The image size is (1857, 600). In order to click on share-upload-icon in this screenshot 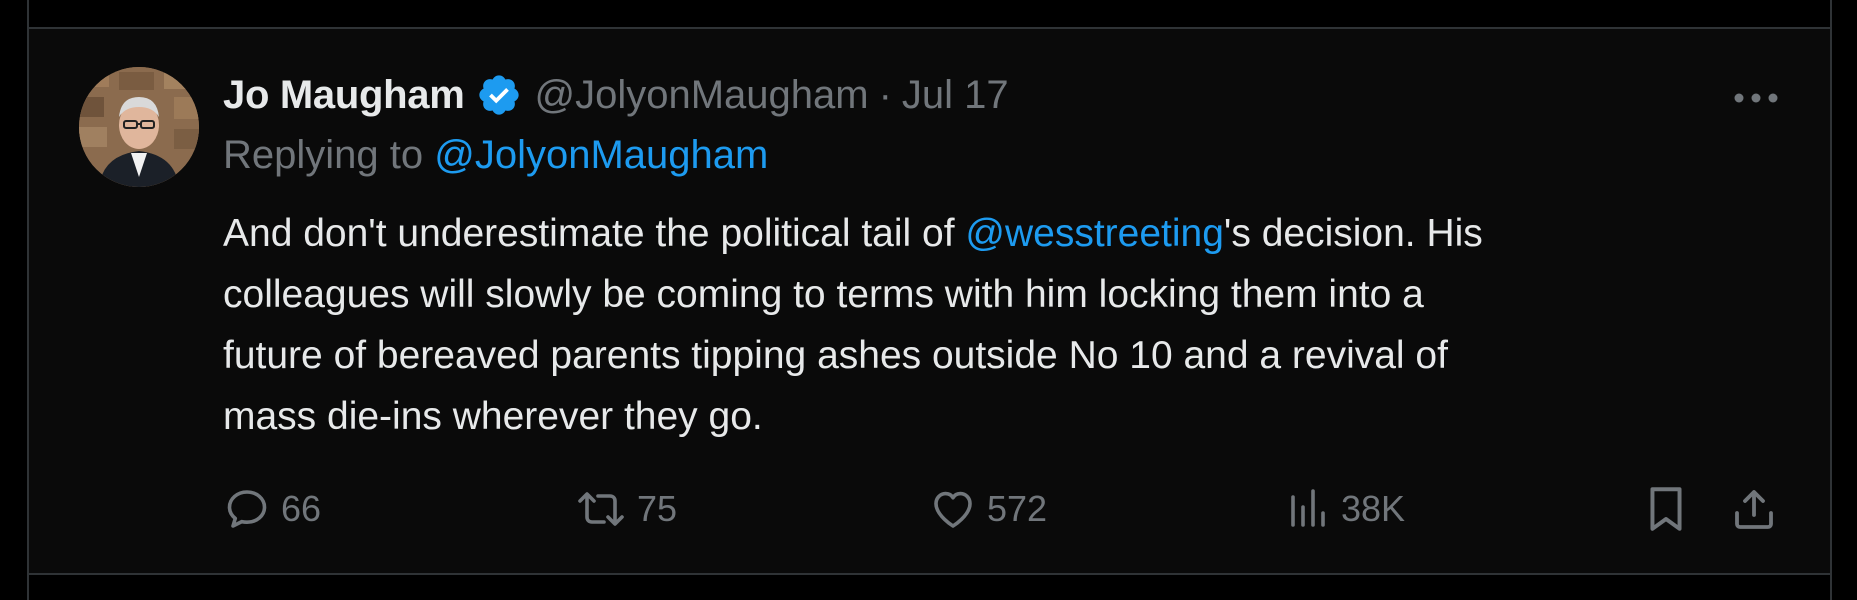, I will do `click(1754, 509)`.